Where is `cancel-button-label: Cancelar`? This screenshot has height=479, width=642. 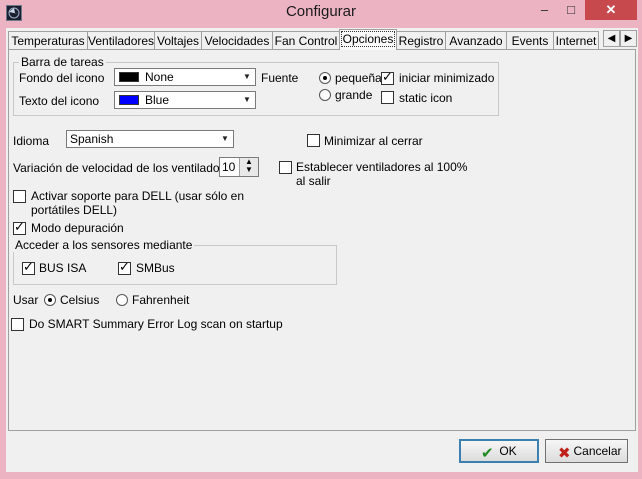 cancel-button-label: Cancelar is located at coordinates (597, 451).